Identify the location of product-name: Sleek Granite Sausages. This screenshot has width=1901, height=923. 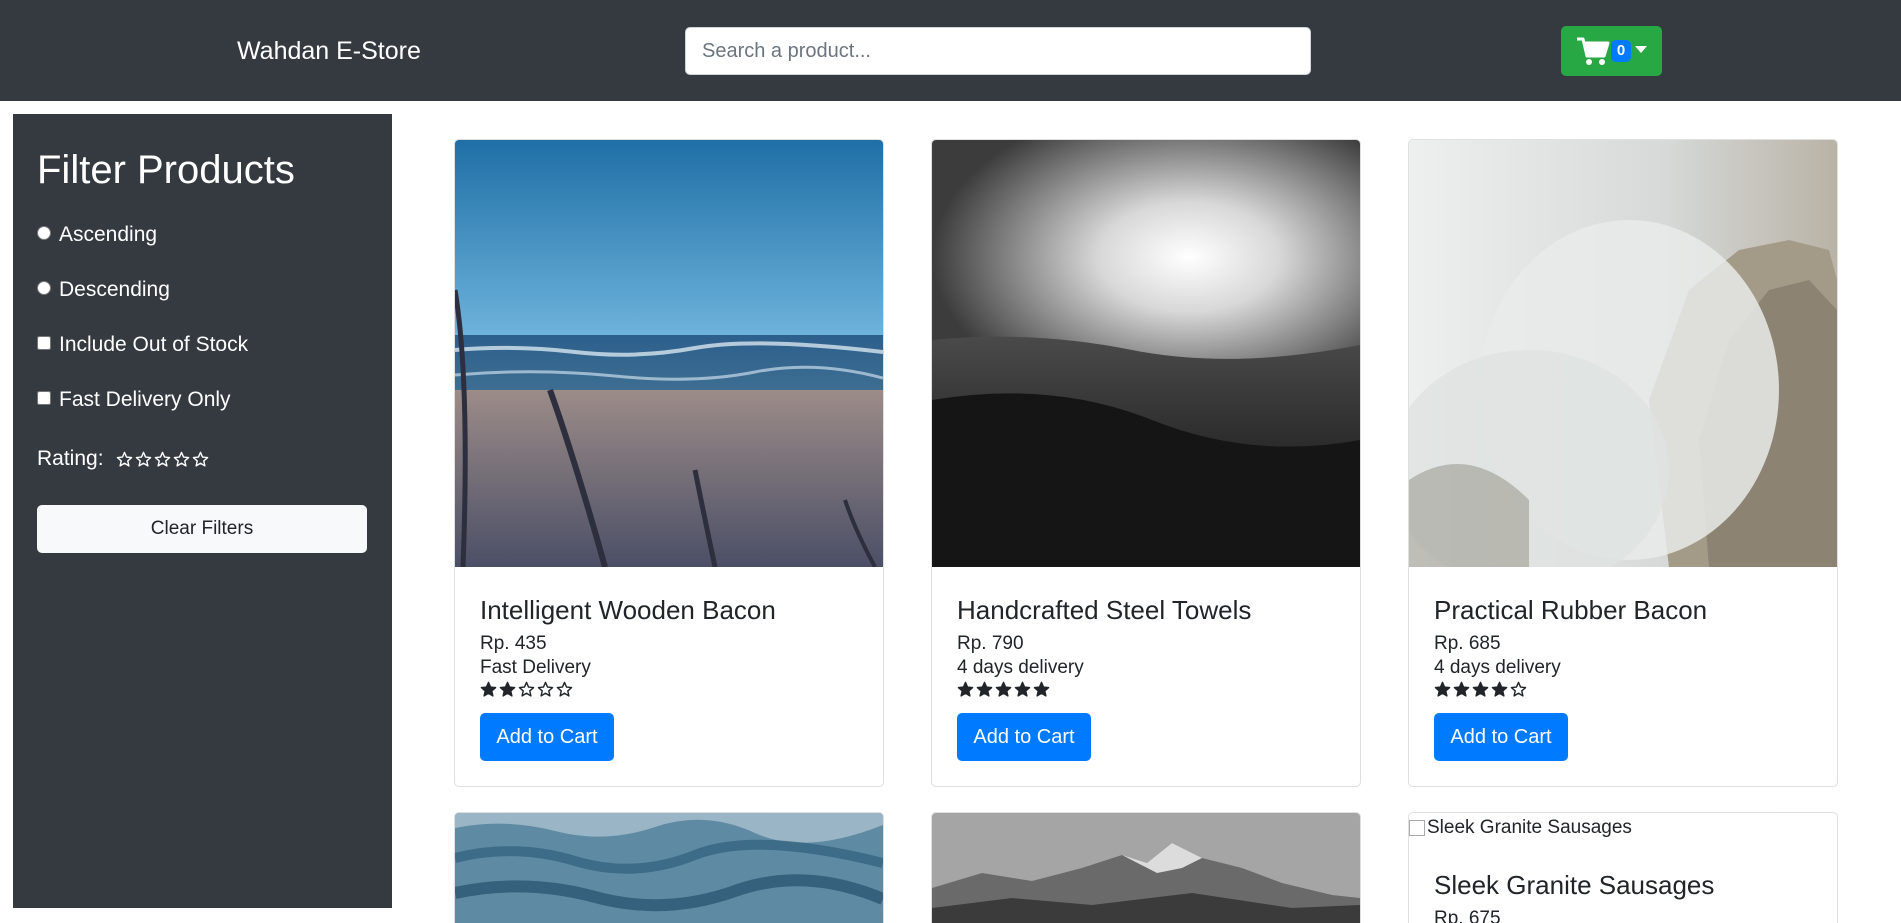
(1574, 885).